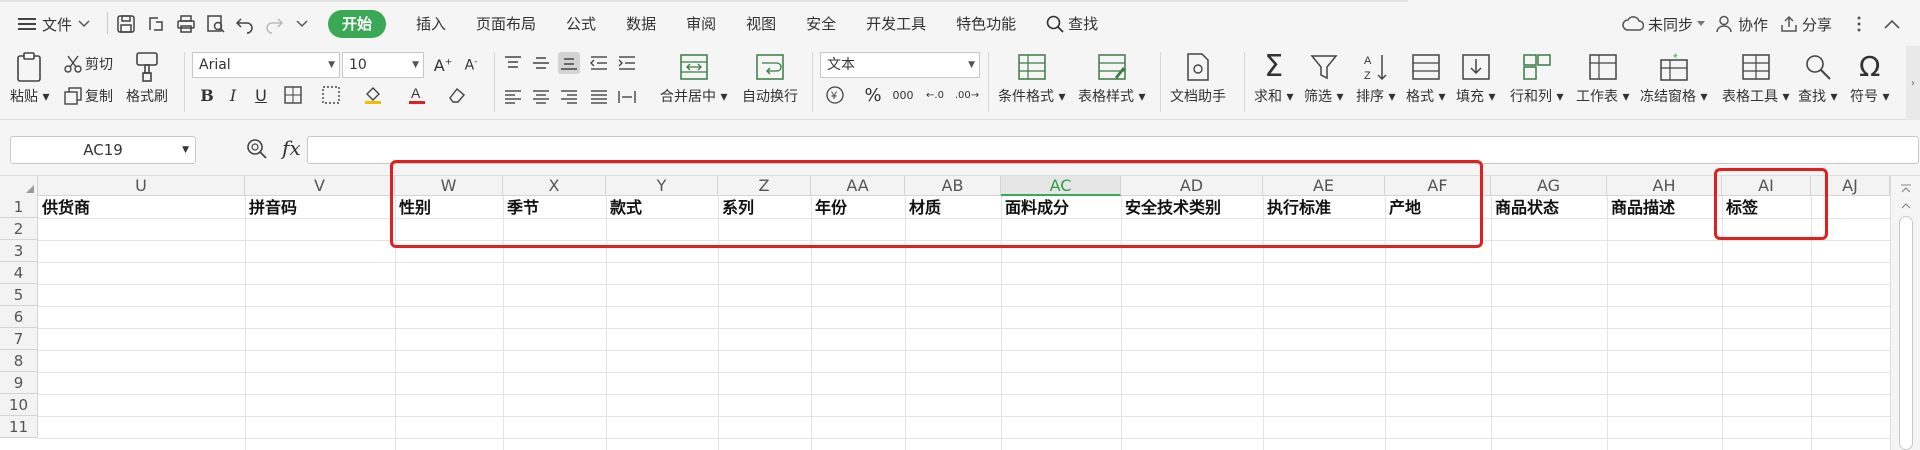 The width and height of the screenshot is (1920, 450). Describe the element at coordinates (541, 63) in the screenshot. I see `align-middle-button` at that location.